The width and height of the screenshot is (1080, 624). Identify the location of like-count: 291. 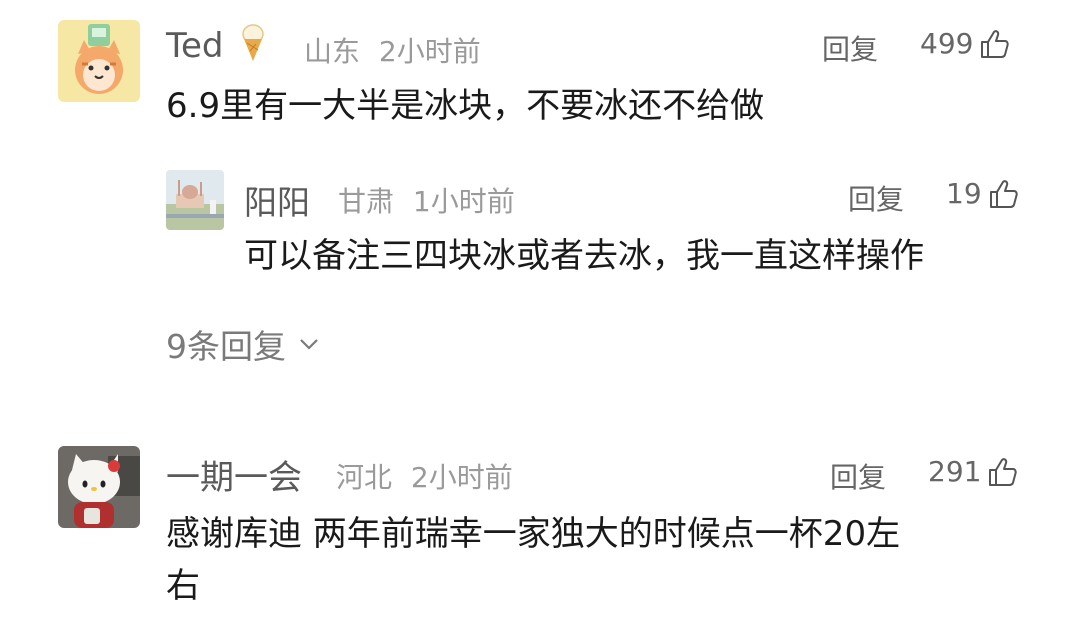
(955, 471).